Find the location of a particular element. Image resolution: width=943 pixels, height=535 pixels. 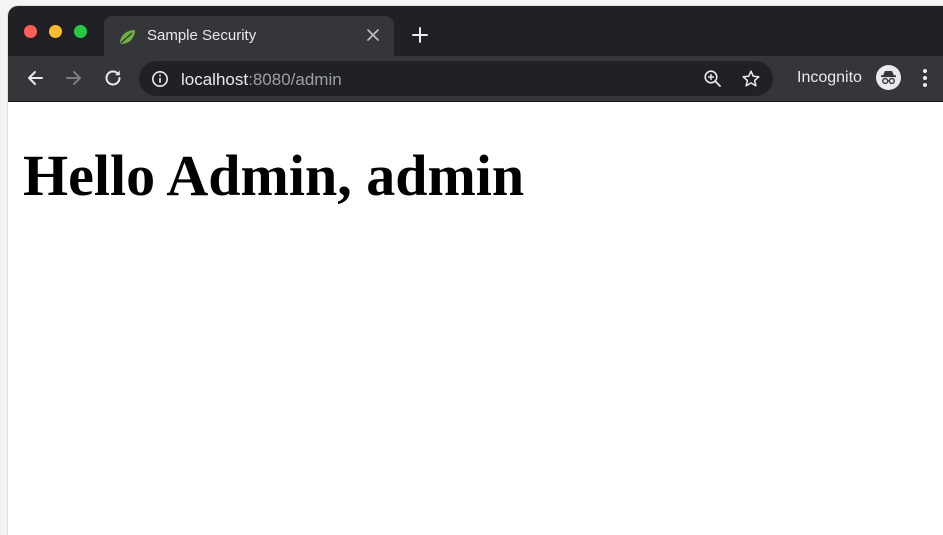

back-arrow-icon is located at coordinates (35, 78).